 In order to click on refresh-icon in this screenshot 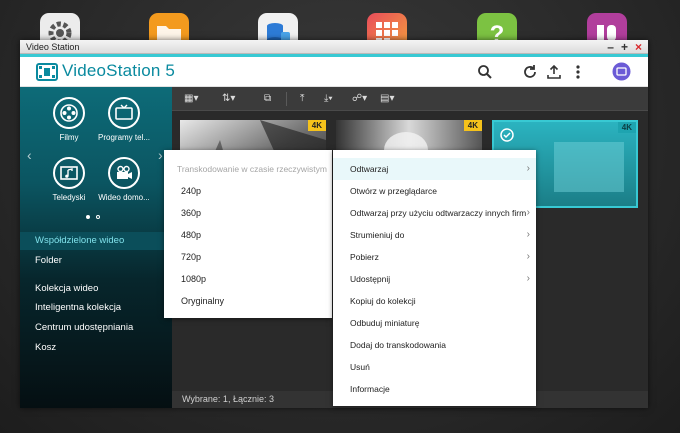, I will do `click(530, 72)`.